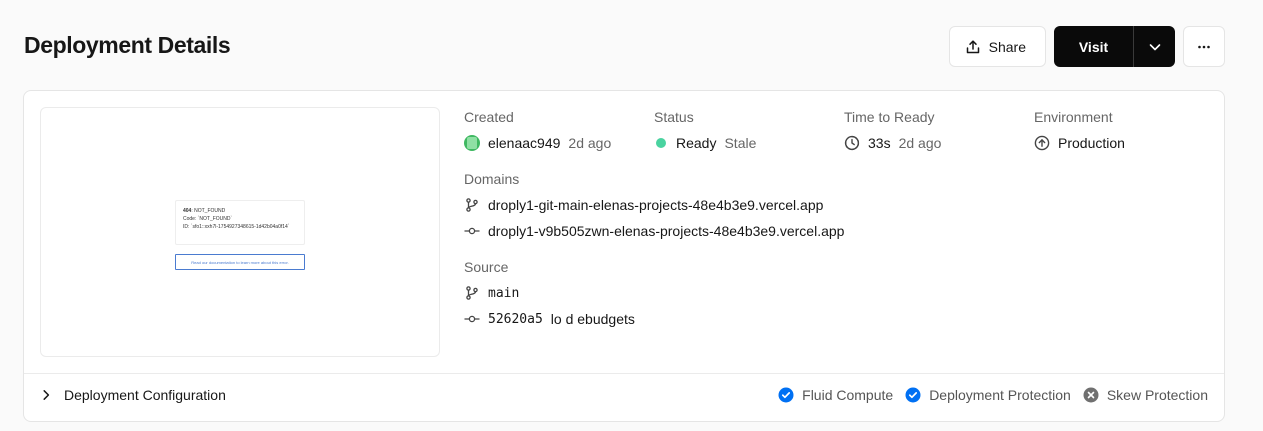 The image size is (1263, 431). I want to click on preview-error-title: 404: NOT_FOUND, so click(240, 211).